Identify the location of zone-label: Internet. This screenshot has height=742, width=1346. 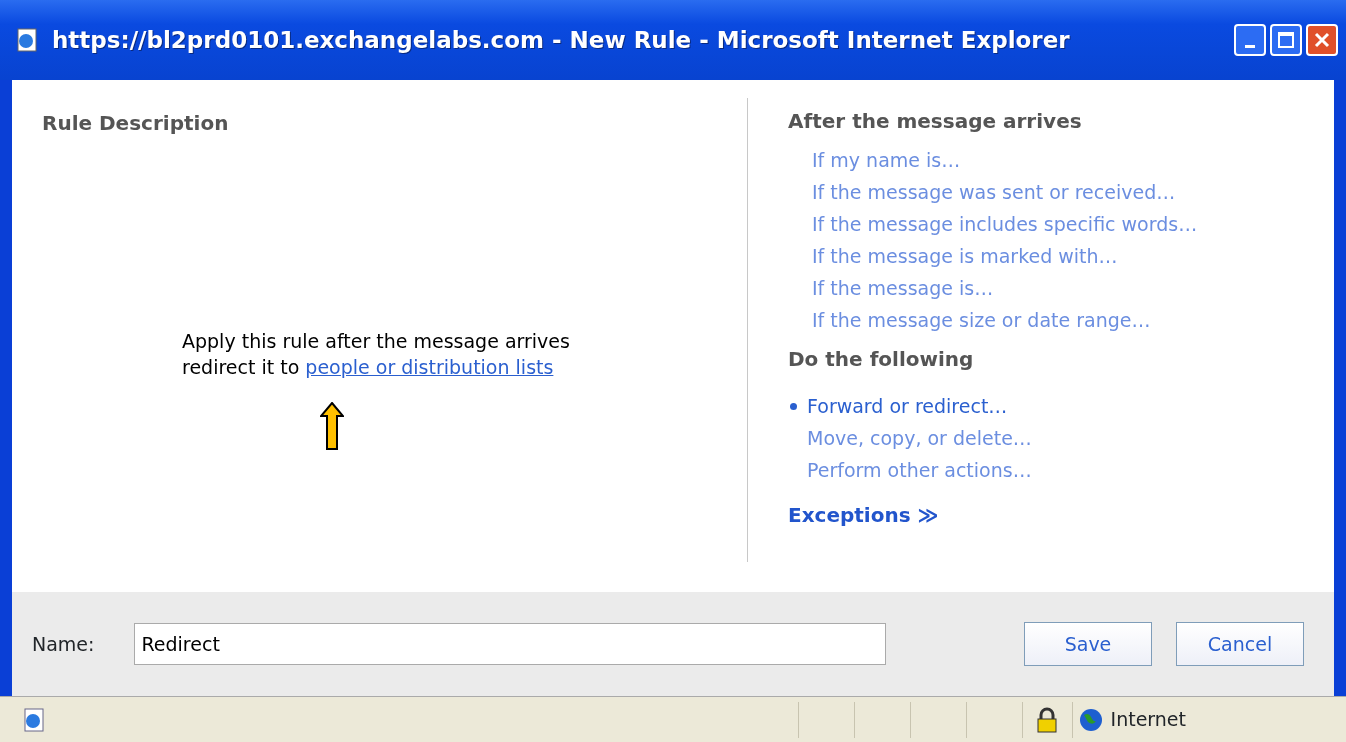
(1148, 720).